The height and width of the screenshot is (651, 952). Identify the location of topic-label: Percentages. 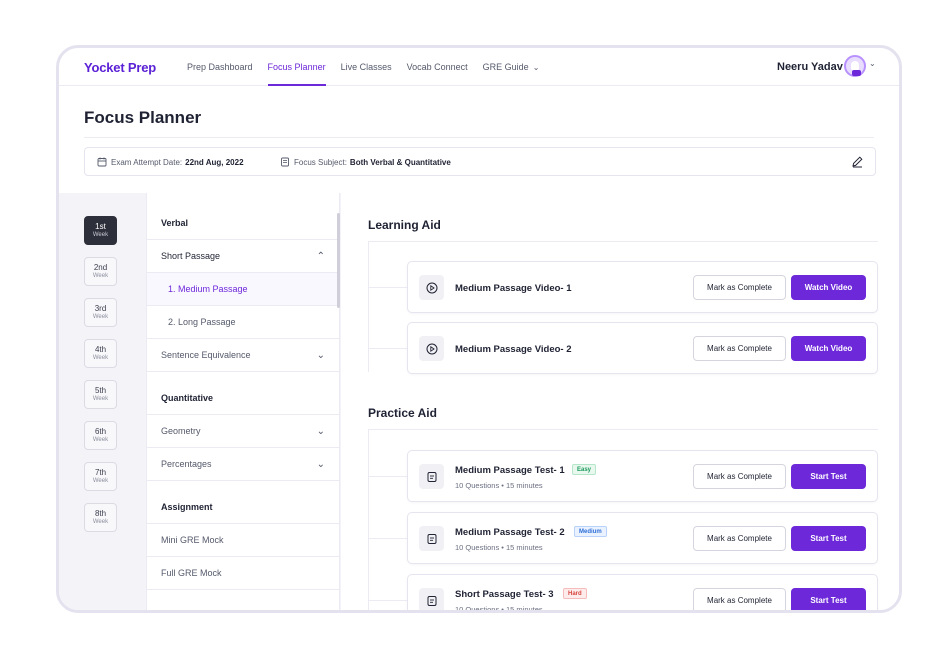
(186, 464).